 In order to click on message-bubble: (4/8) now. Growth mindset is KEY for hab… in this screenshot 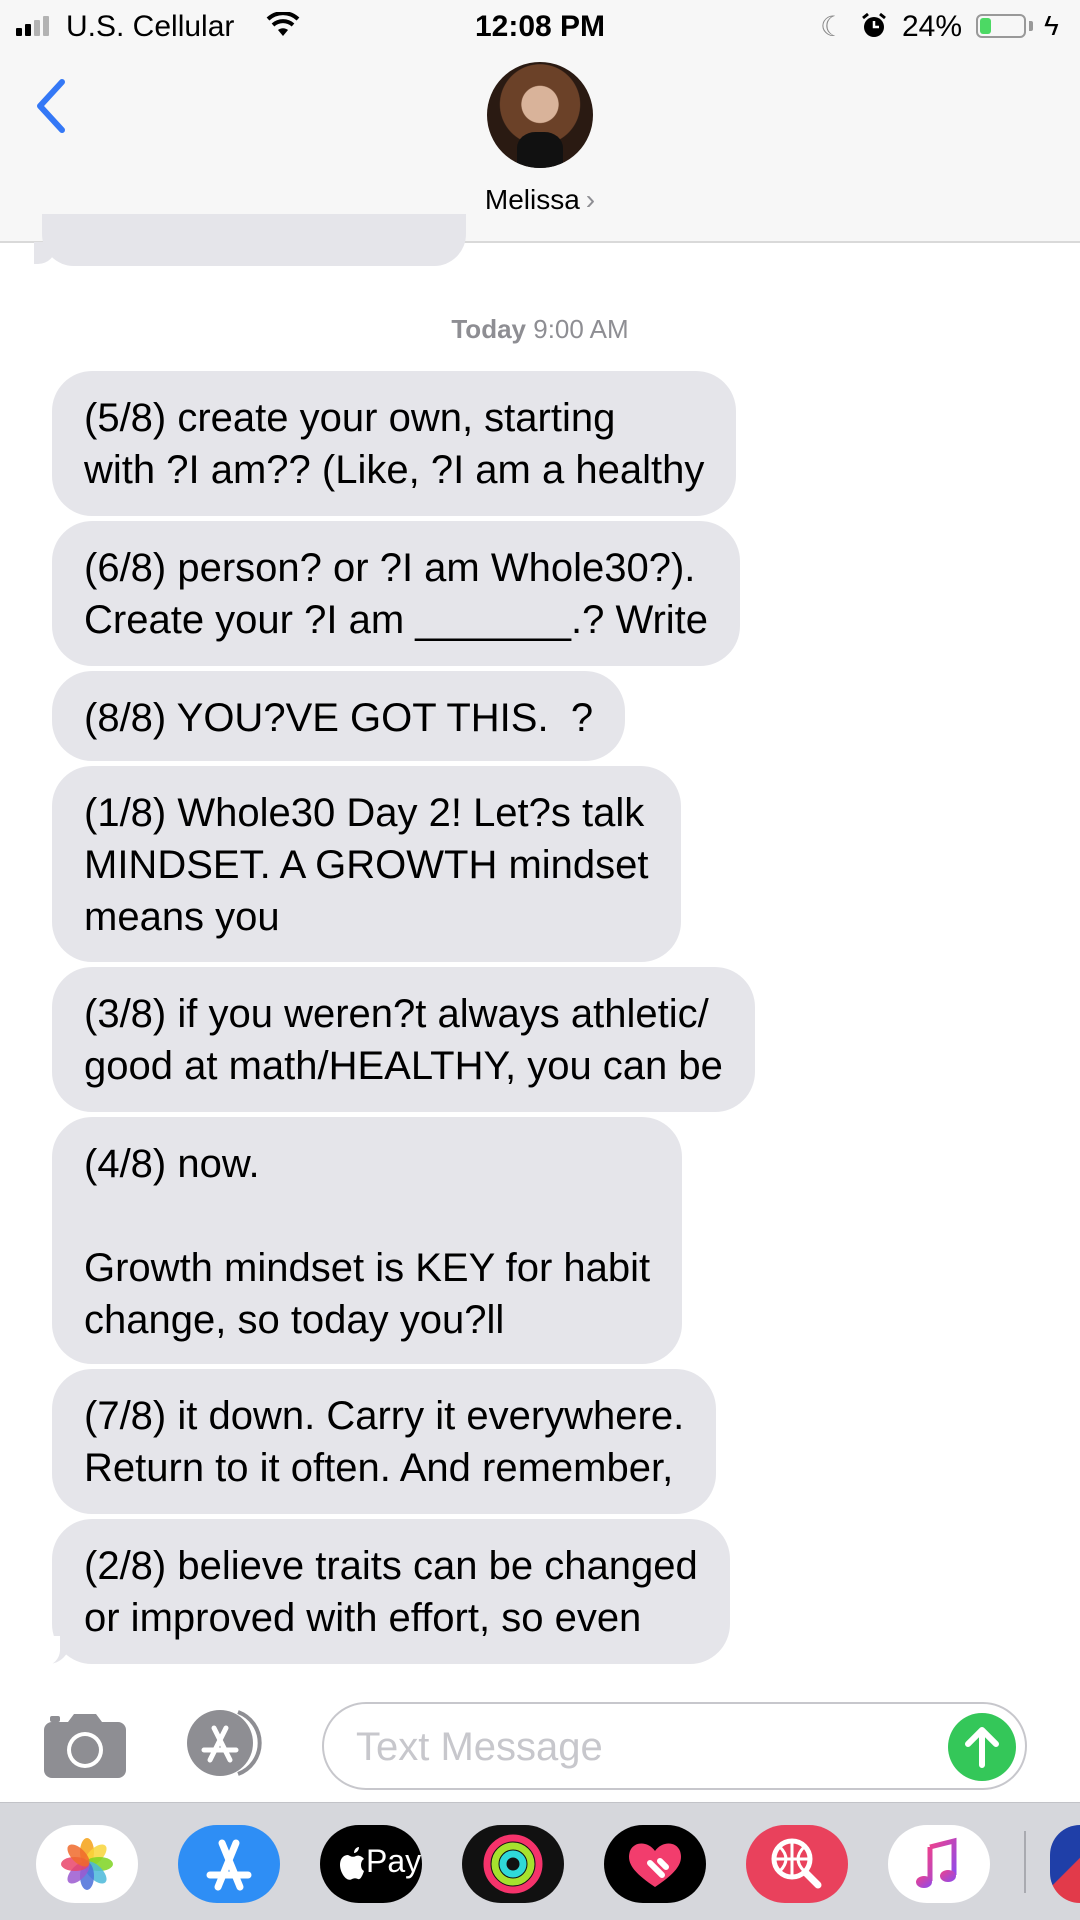, I will do `click(367, 1240)`.